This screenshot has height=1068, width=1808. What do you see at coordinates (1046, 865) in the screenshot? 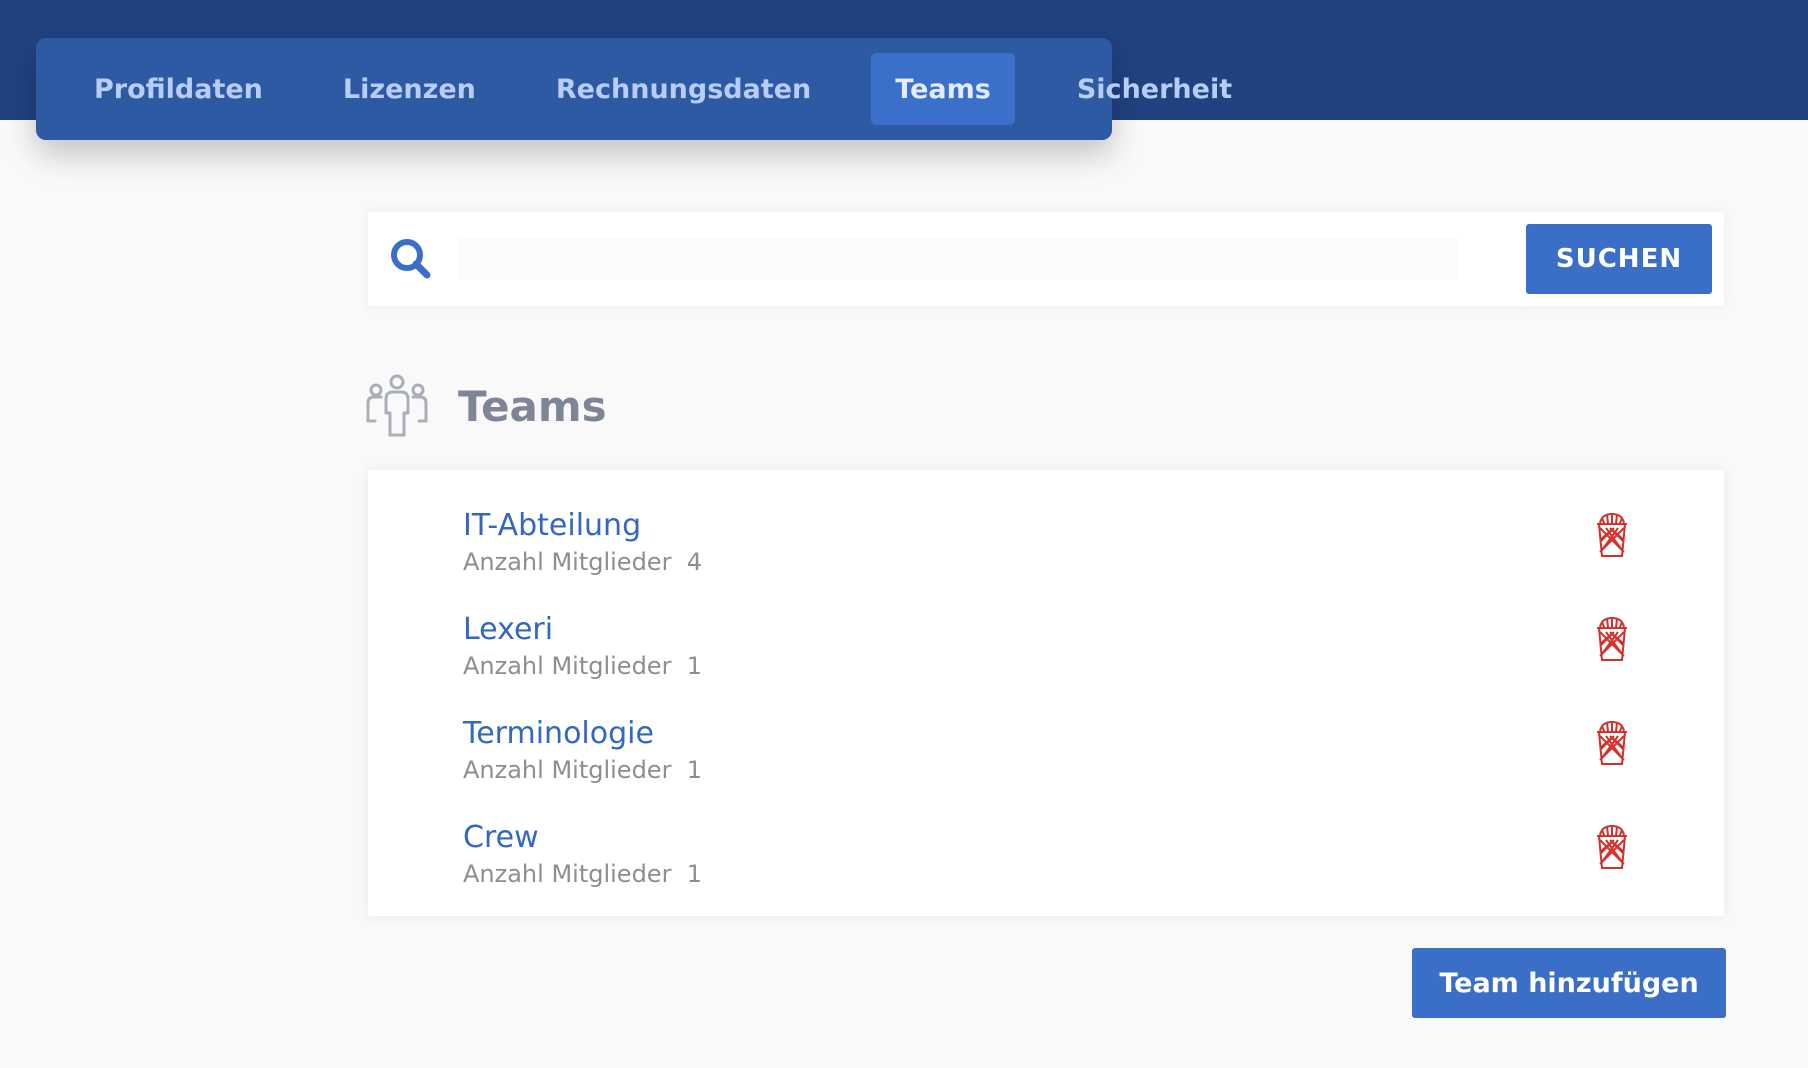
I see `list-item: Crew Anzahl Mitglieder 1` at bounding box center [1046, 865].